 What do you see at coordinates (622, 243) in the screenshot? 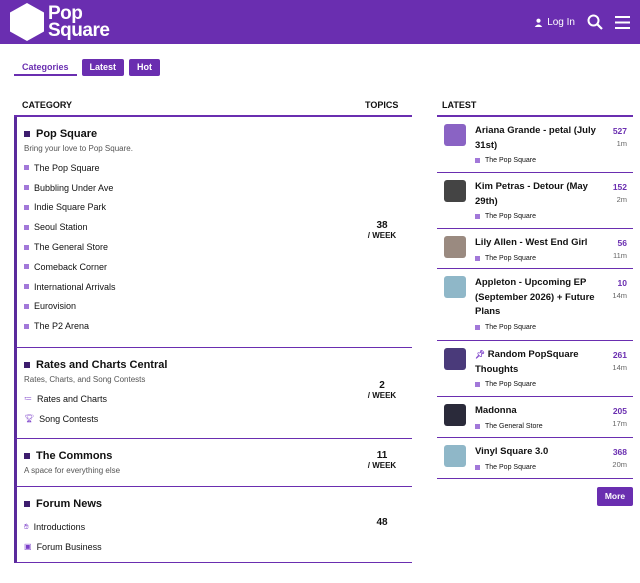
I see `reply-count: 56` at bounding box center [622, 243].